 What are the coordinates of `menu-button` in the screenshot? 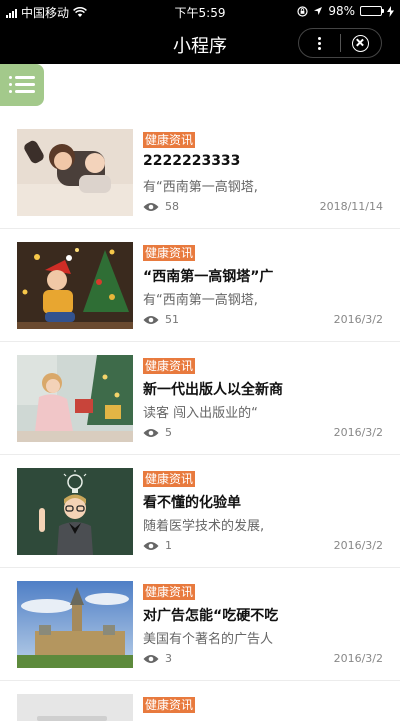 It's located at (22, 85).